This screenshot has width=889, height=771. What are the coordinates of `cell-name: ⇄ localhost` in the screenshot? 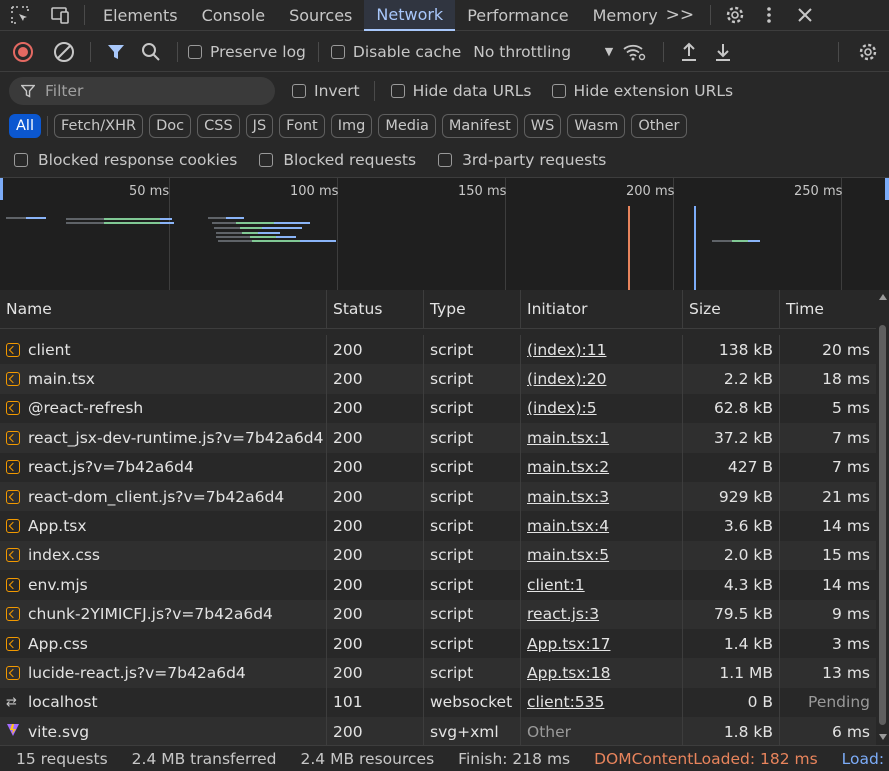 It's located at (163, 702).